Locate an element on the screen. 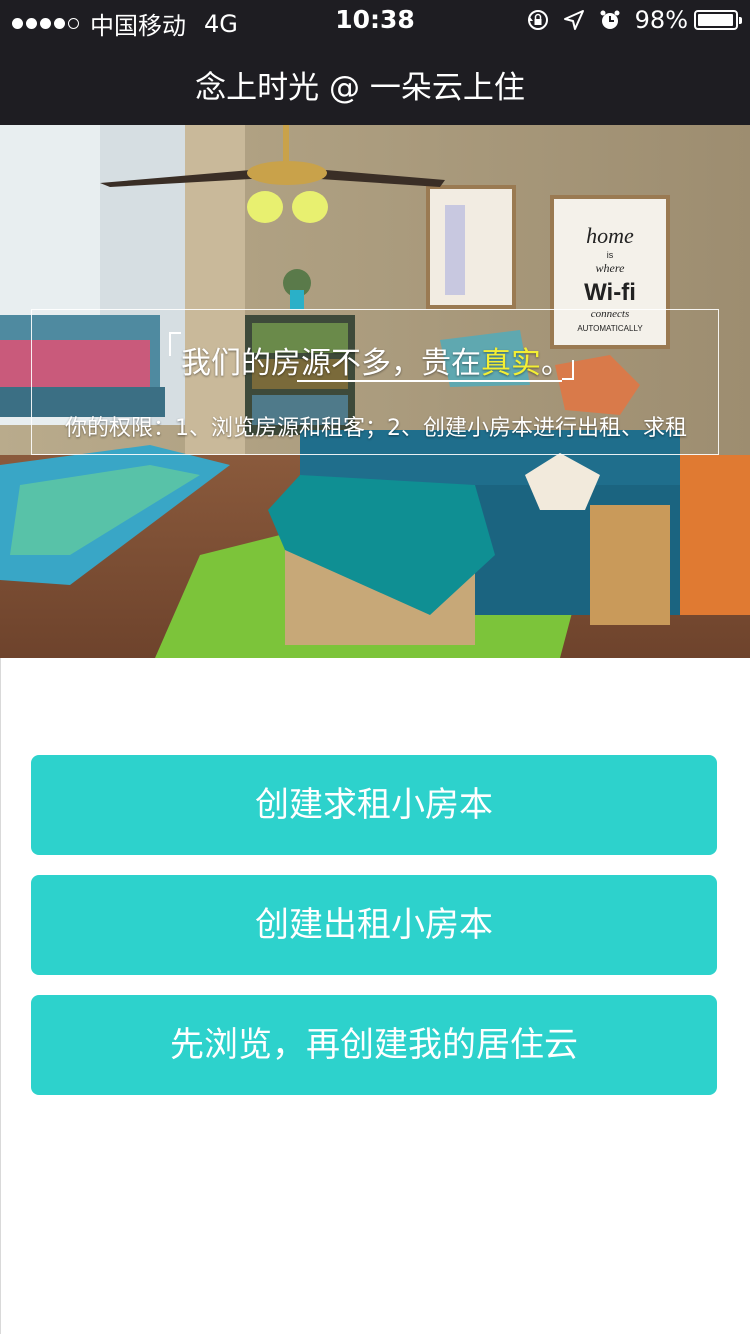 The width and height of the screenshot is (750, 1334). poster-text-is: is is located at coordinates (610, 255).